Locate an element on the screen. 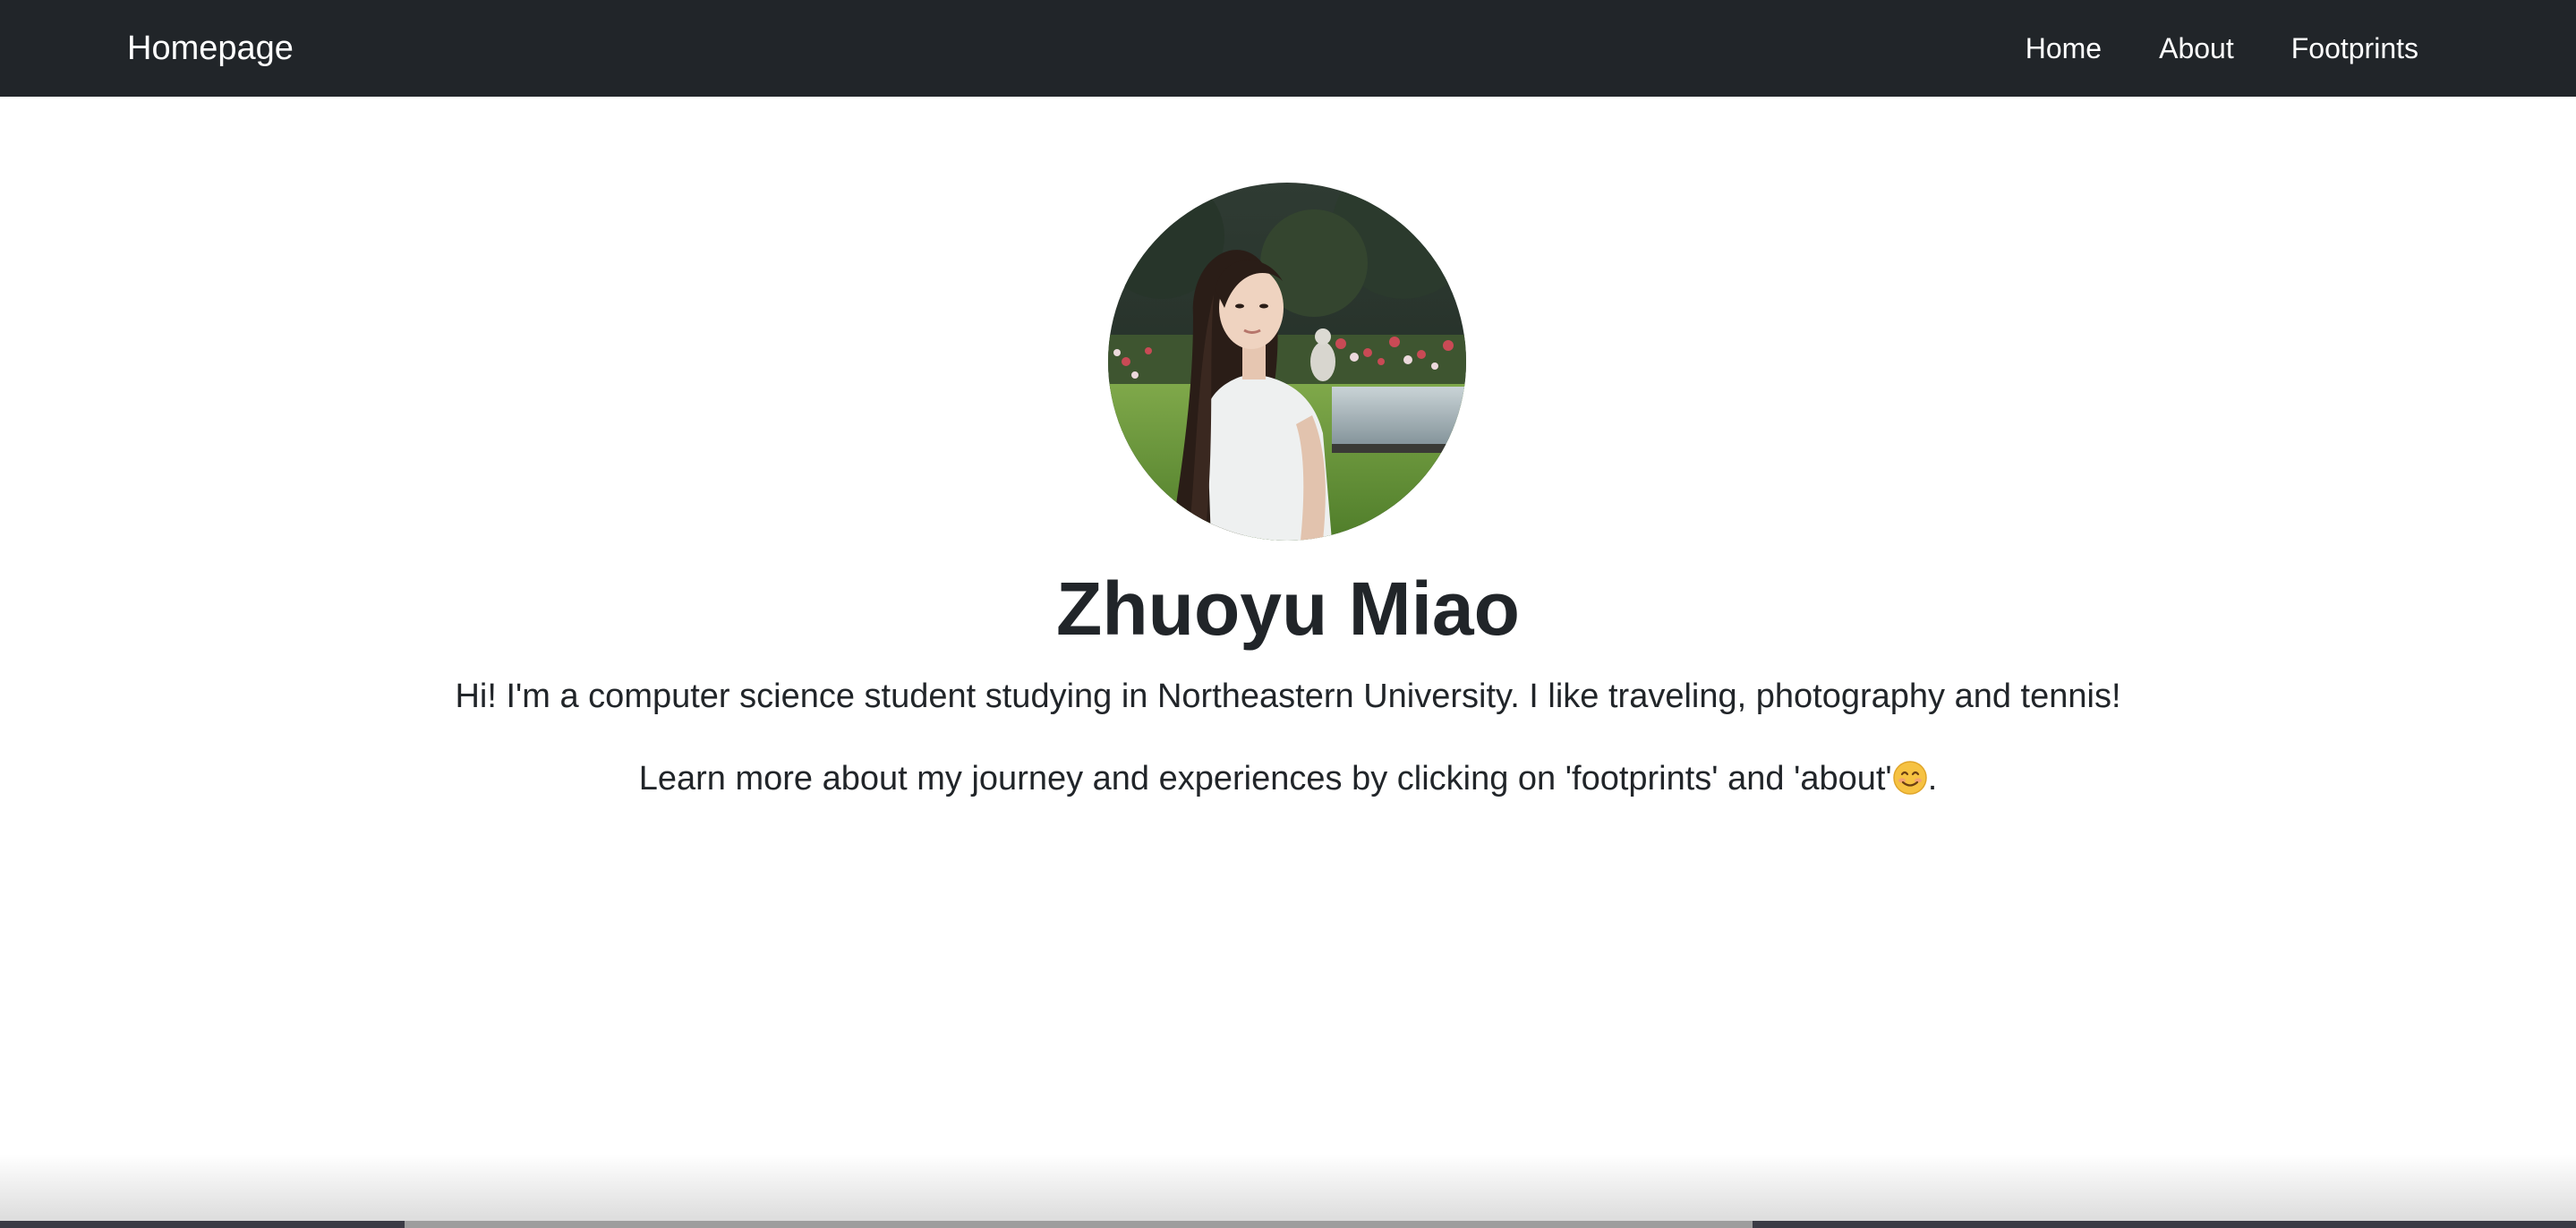 The height and width of the screenshot is (1228, 2576). profile-name: Zhuoyu Miao is located at coordinates (1288, 609).